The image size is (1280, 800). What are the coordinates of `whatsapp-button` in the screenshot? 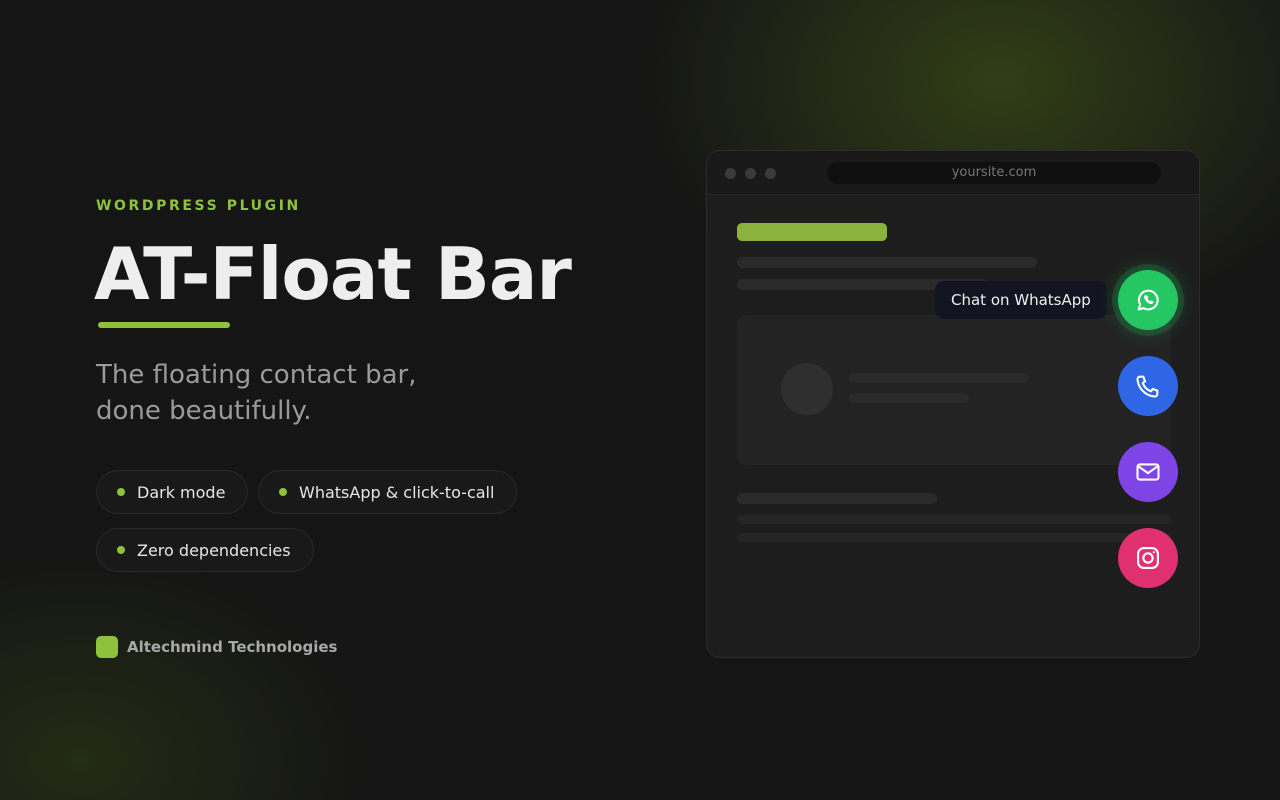 It's located at (1148, 300).